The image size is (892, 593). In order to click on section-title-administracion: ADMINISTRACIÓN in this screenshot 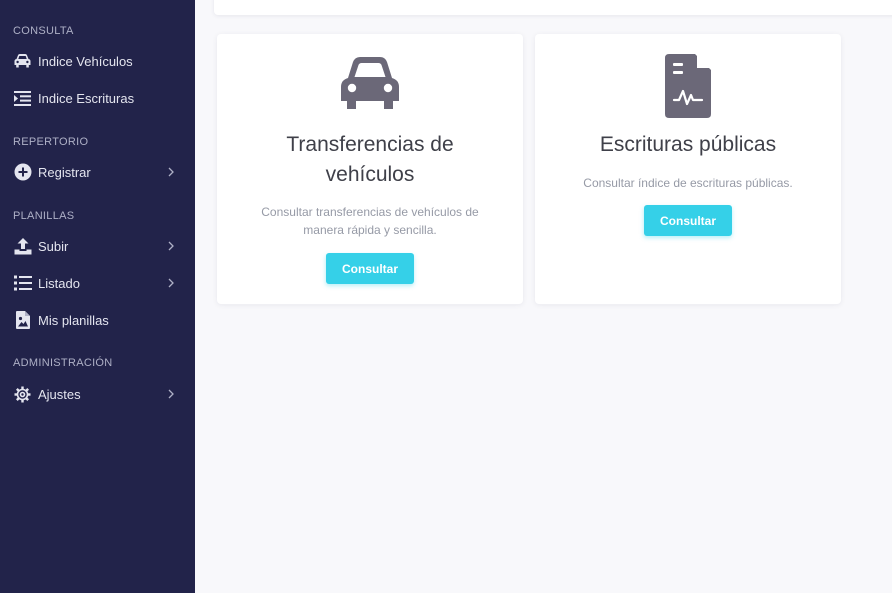, I will do `click(63, 363)`.